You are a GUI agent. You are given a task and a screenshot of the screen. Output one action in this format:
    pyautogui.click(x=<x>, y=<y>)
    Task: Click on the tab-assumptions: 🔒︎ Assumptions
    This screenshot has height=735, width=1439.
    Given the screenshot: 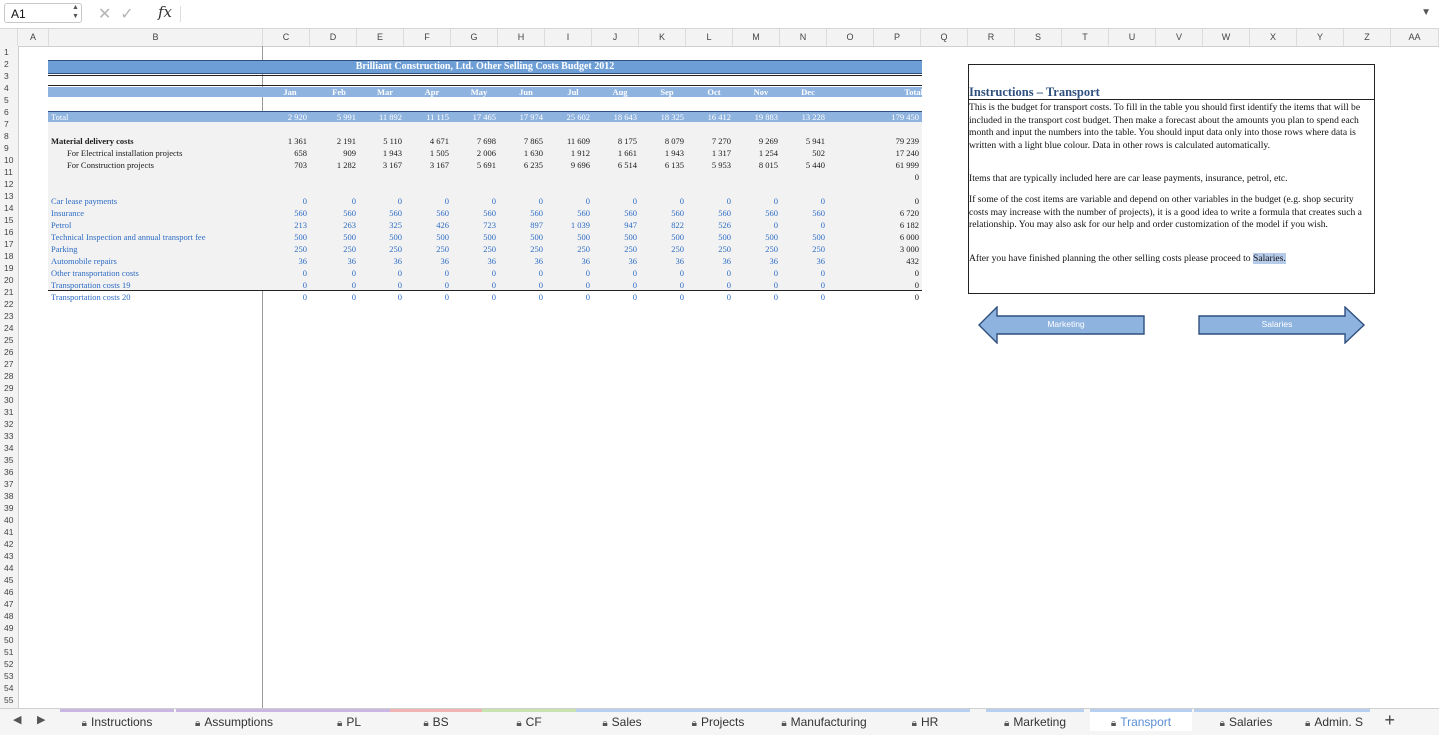 What is the action you would take?
    pyautogui.click(x=234, y=720)
    